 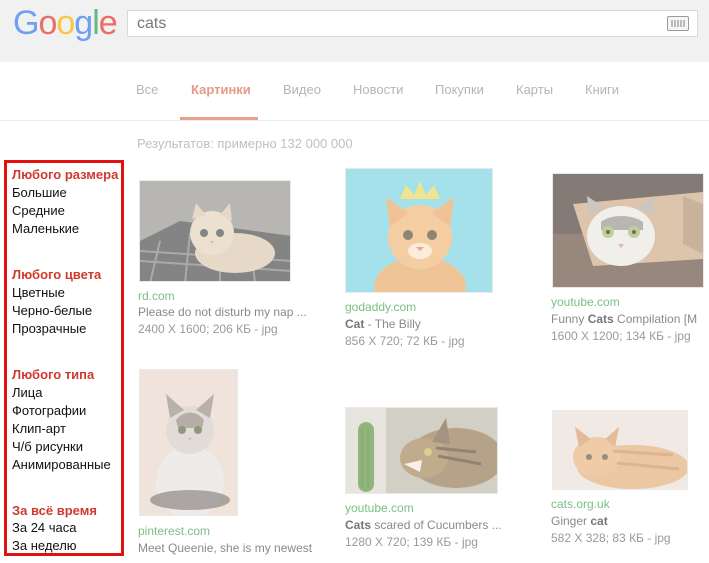 I want to click on filter-type-face: Лица, so click(x=27, y=392).